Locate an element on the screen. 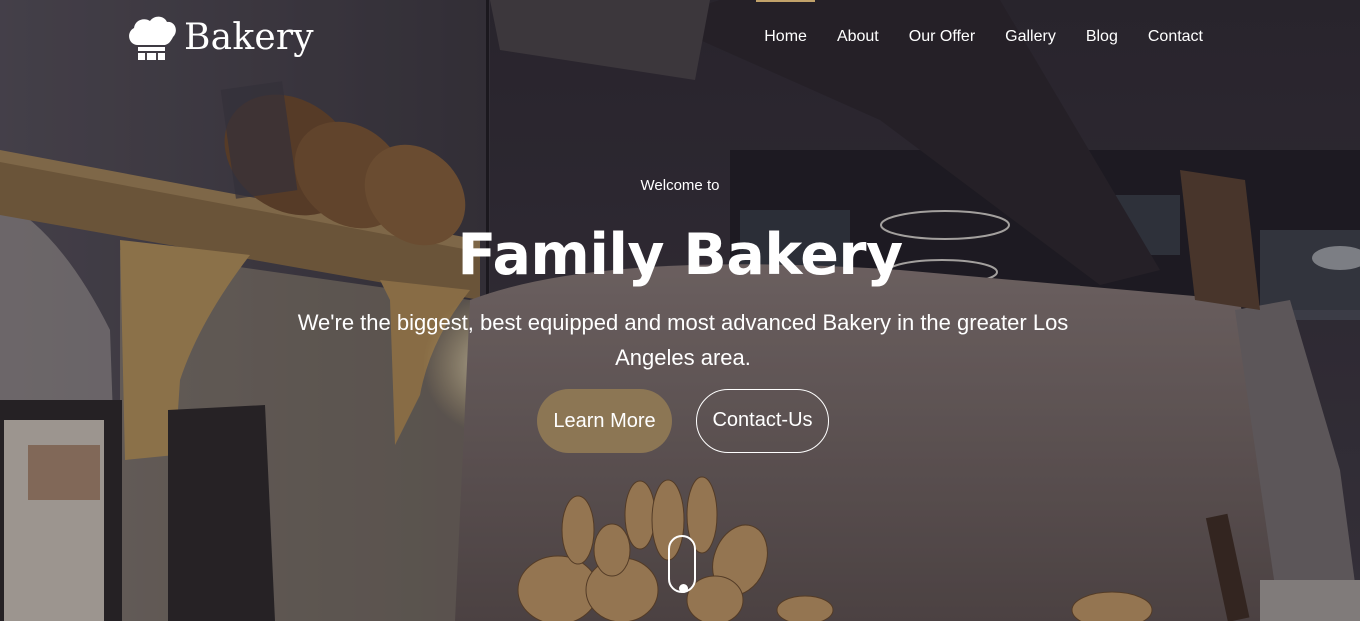  nav-item-blog: Blog is located at coordinates (1102, 38).